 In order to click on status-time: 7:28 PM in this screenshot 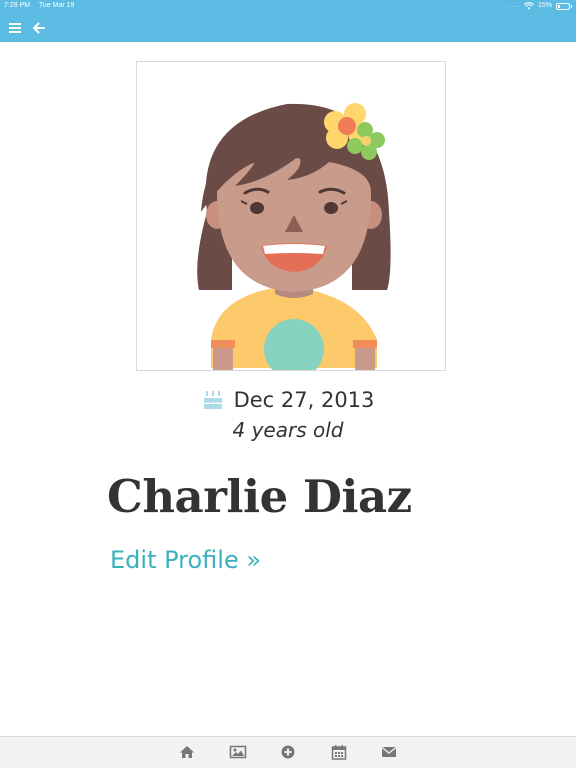, I will do `click(17, 5)`.